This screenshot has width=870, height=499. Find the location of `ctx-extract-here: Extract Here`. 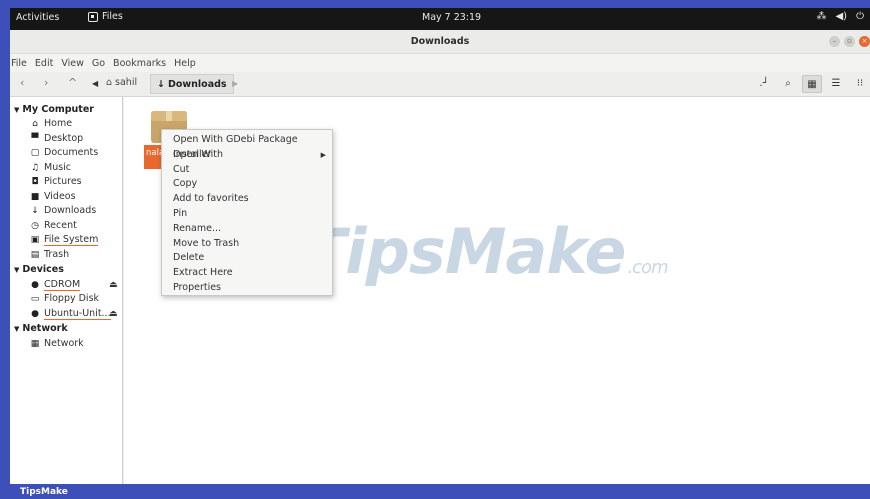

ctx-extract-here: Extract Here is located at coordinates (247, 273).